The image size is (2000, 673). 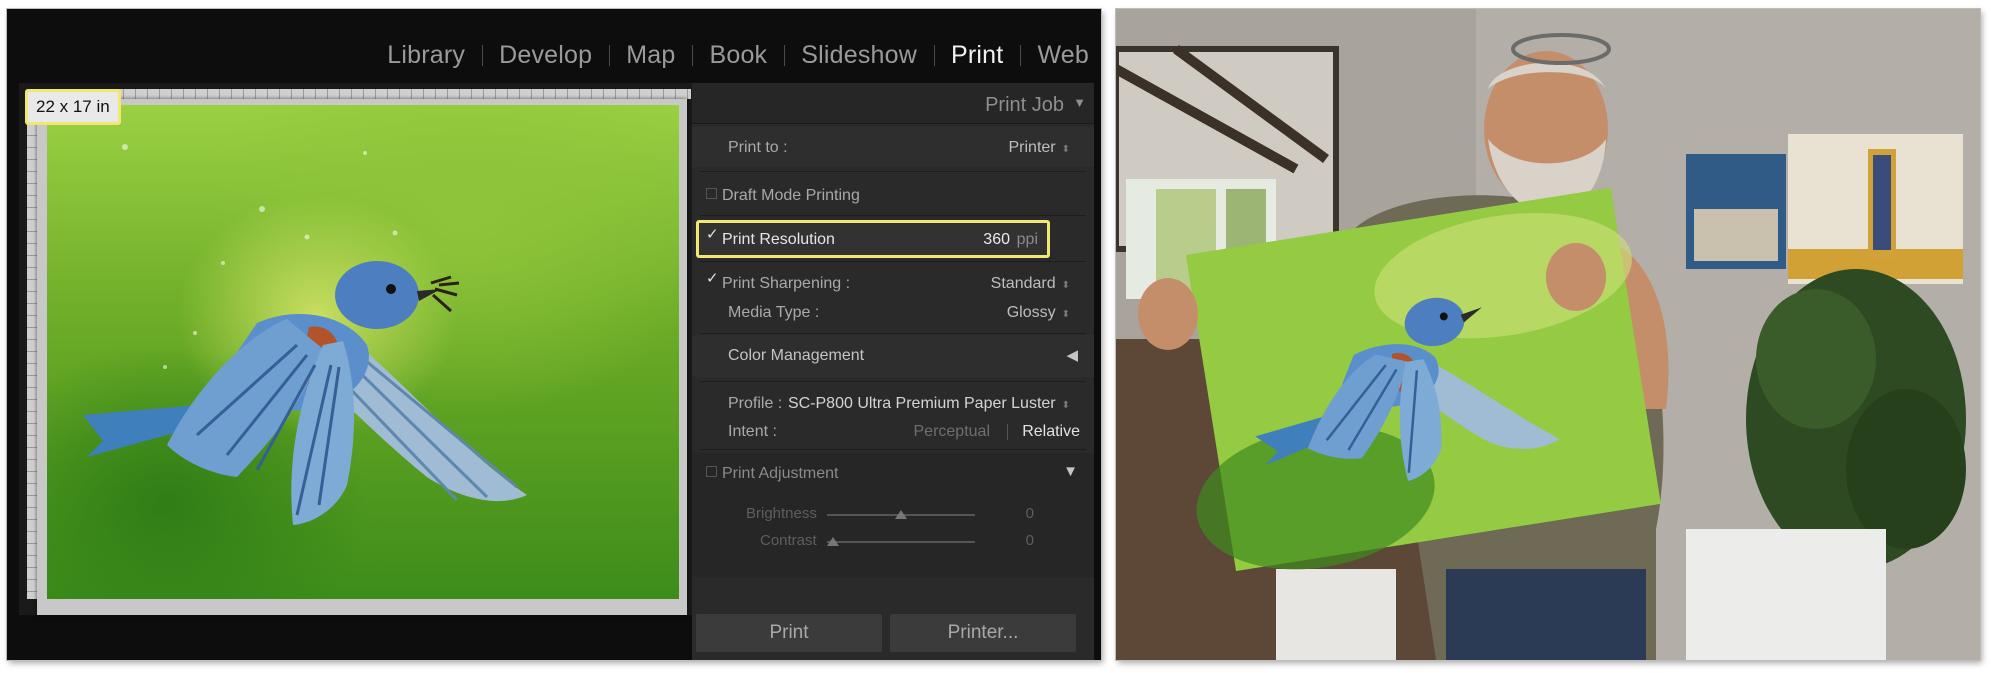 What do you see at coordinates (788, 540) in the screenshot?
I see `contrast-label: Contrast` at bounding box center [788, 540].